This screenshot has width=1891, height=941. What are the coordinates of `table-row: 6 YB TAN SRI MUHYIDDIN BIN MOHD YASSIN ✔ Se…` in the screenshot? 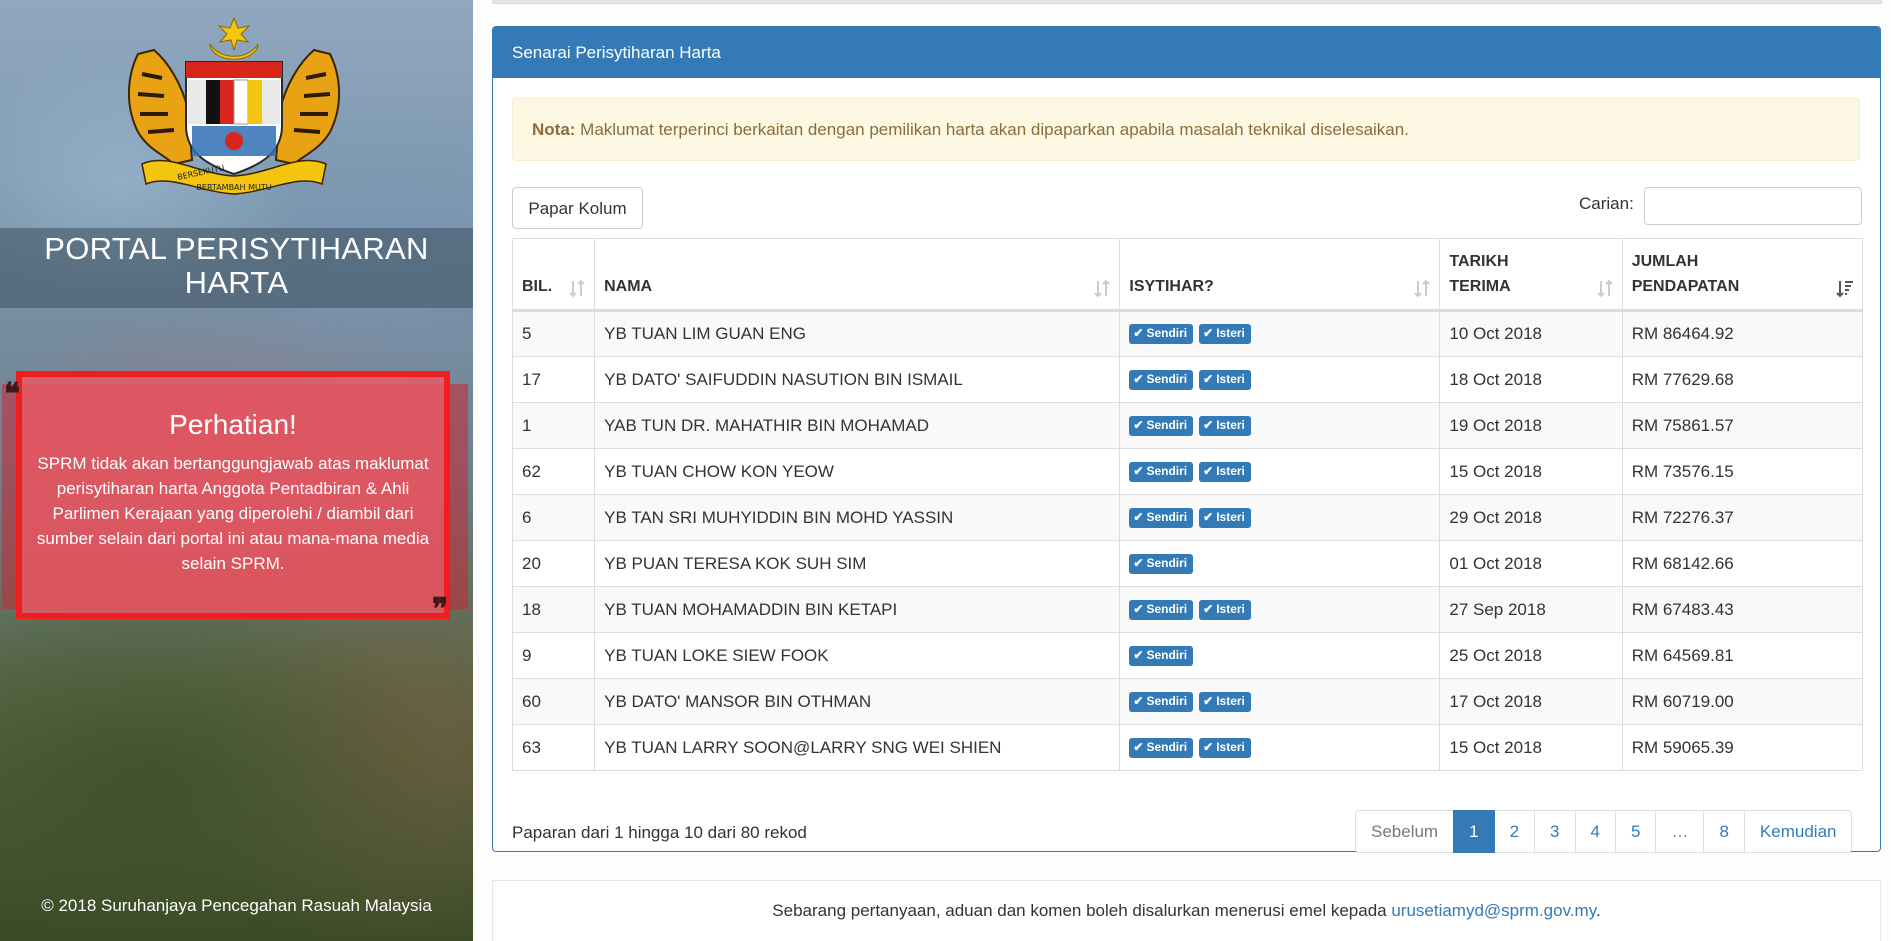 It's located at (1187, 517).